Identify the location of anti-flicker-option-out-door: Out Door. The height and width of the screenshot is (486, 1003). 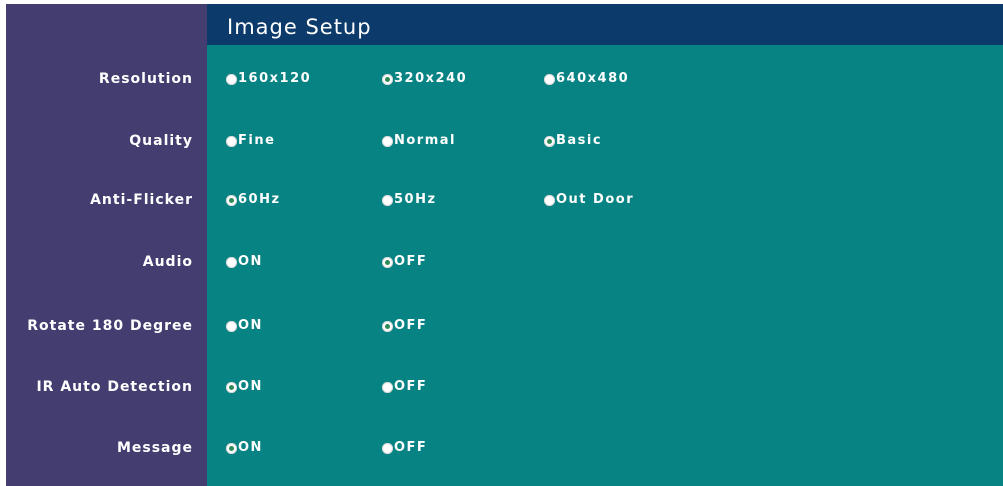
(589, 200).